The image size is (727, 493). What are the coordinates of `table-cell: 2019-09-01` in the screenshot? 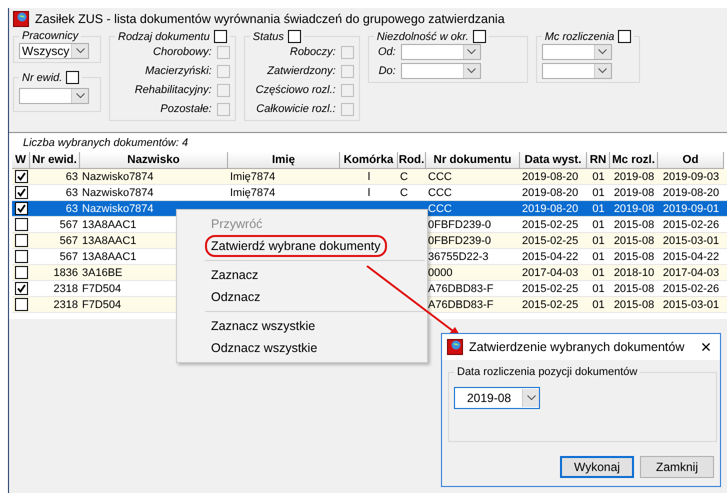 It's located at (691, 208).